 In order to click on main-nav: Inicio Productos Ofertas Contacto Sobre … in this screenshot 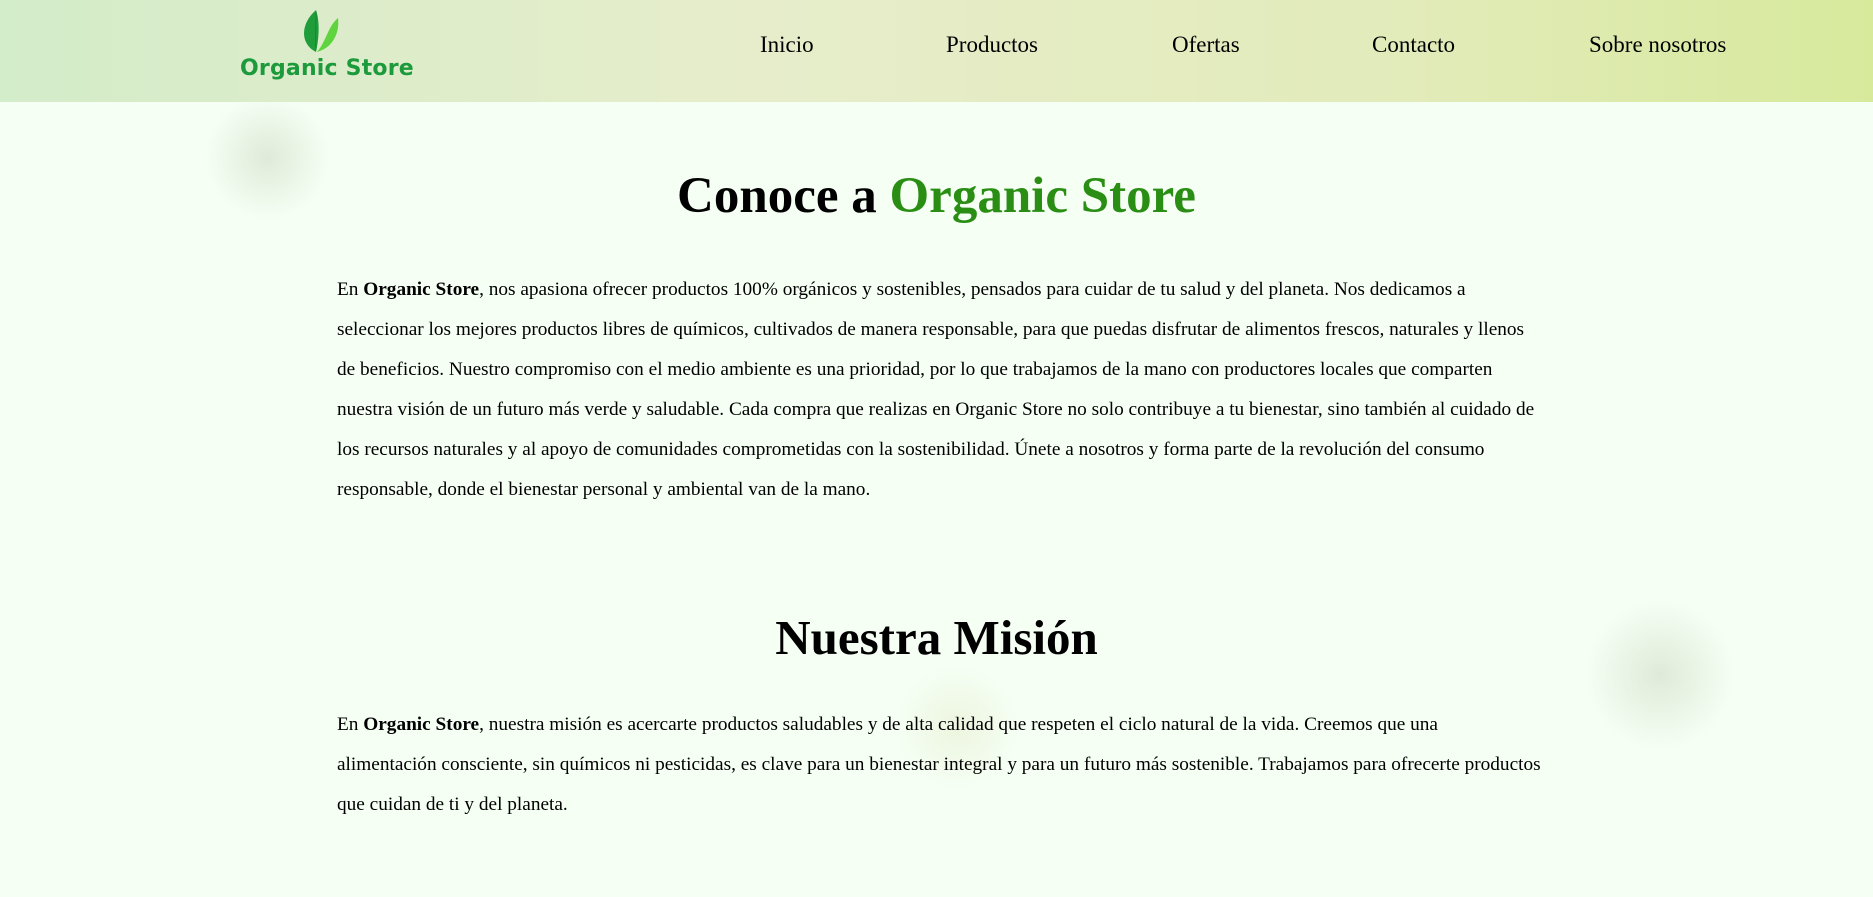, I will do `click(936, 48)`.